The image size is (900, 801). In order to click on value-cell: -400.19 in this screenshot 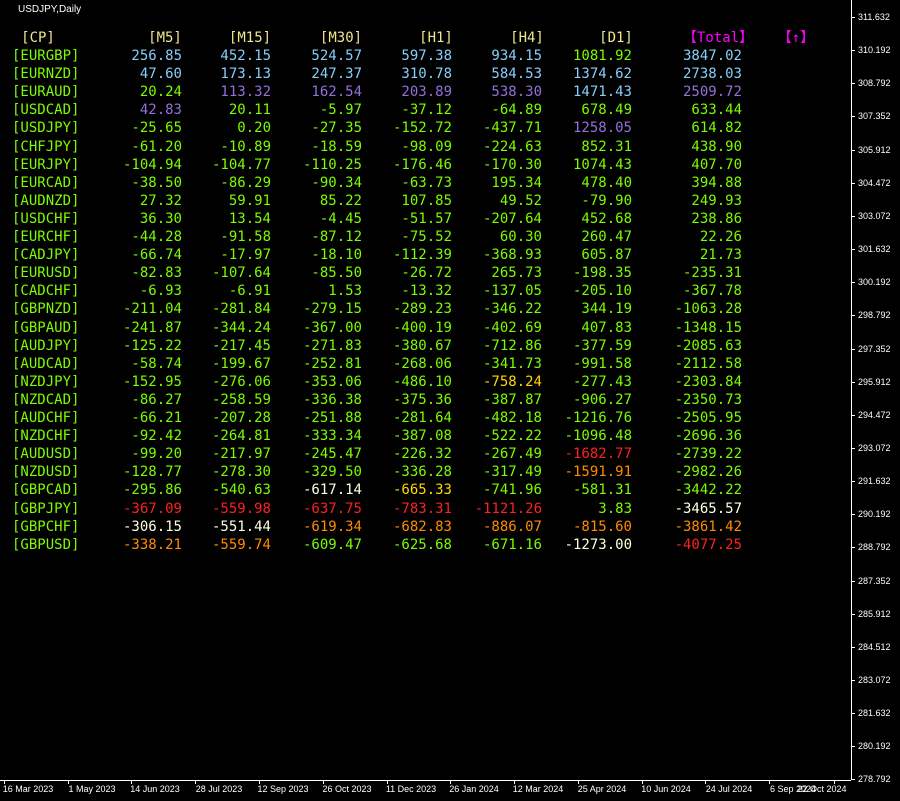, I will do `click(422, 327)`.